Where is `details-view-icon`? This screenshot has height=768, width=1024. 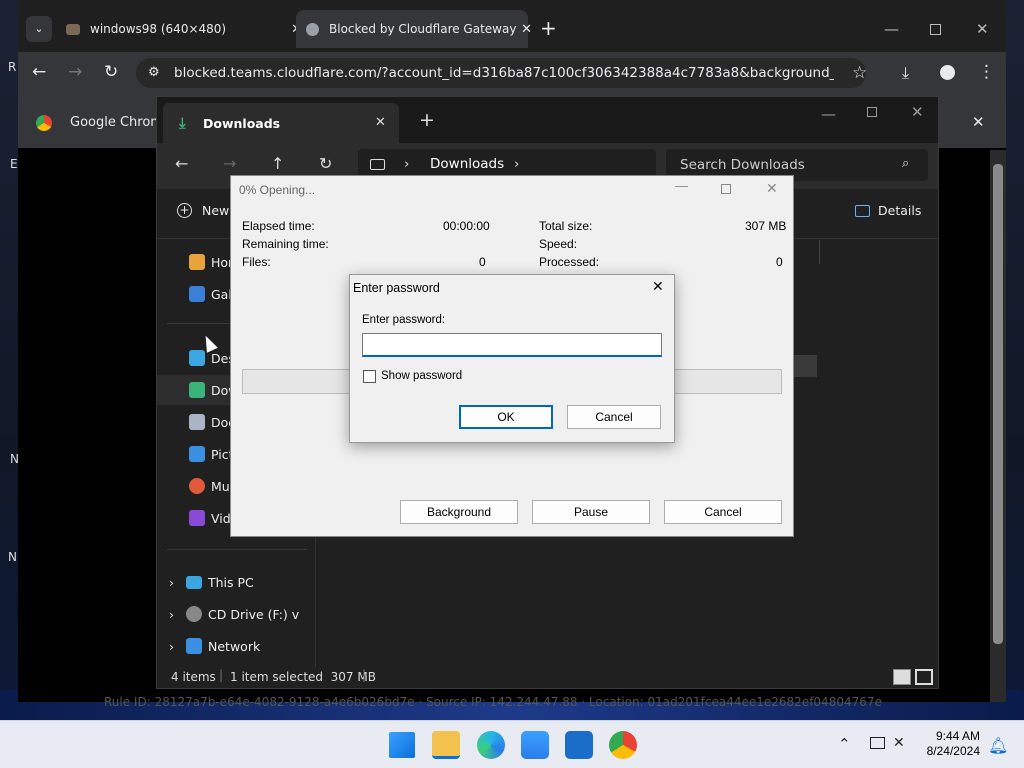 details-view-icon is located at coordinates (902, 677).